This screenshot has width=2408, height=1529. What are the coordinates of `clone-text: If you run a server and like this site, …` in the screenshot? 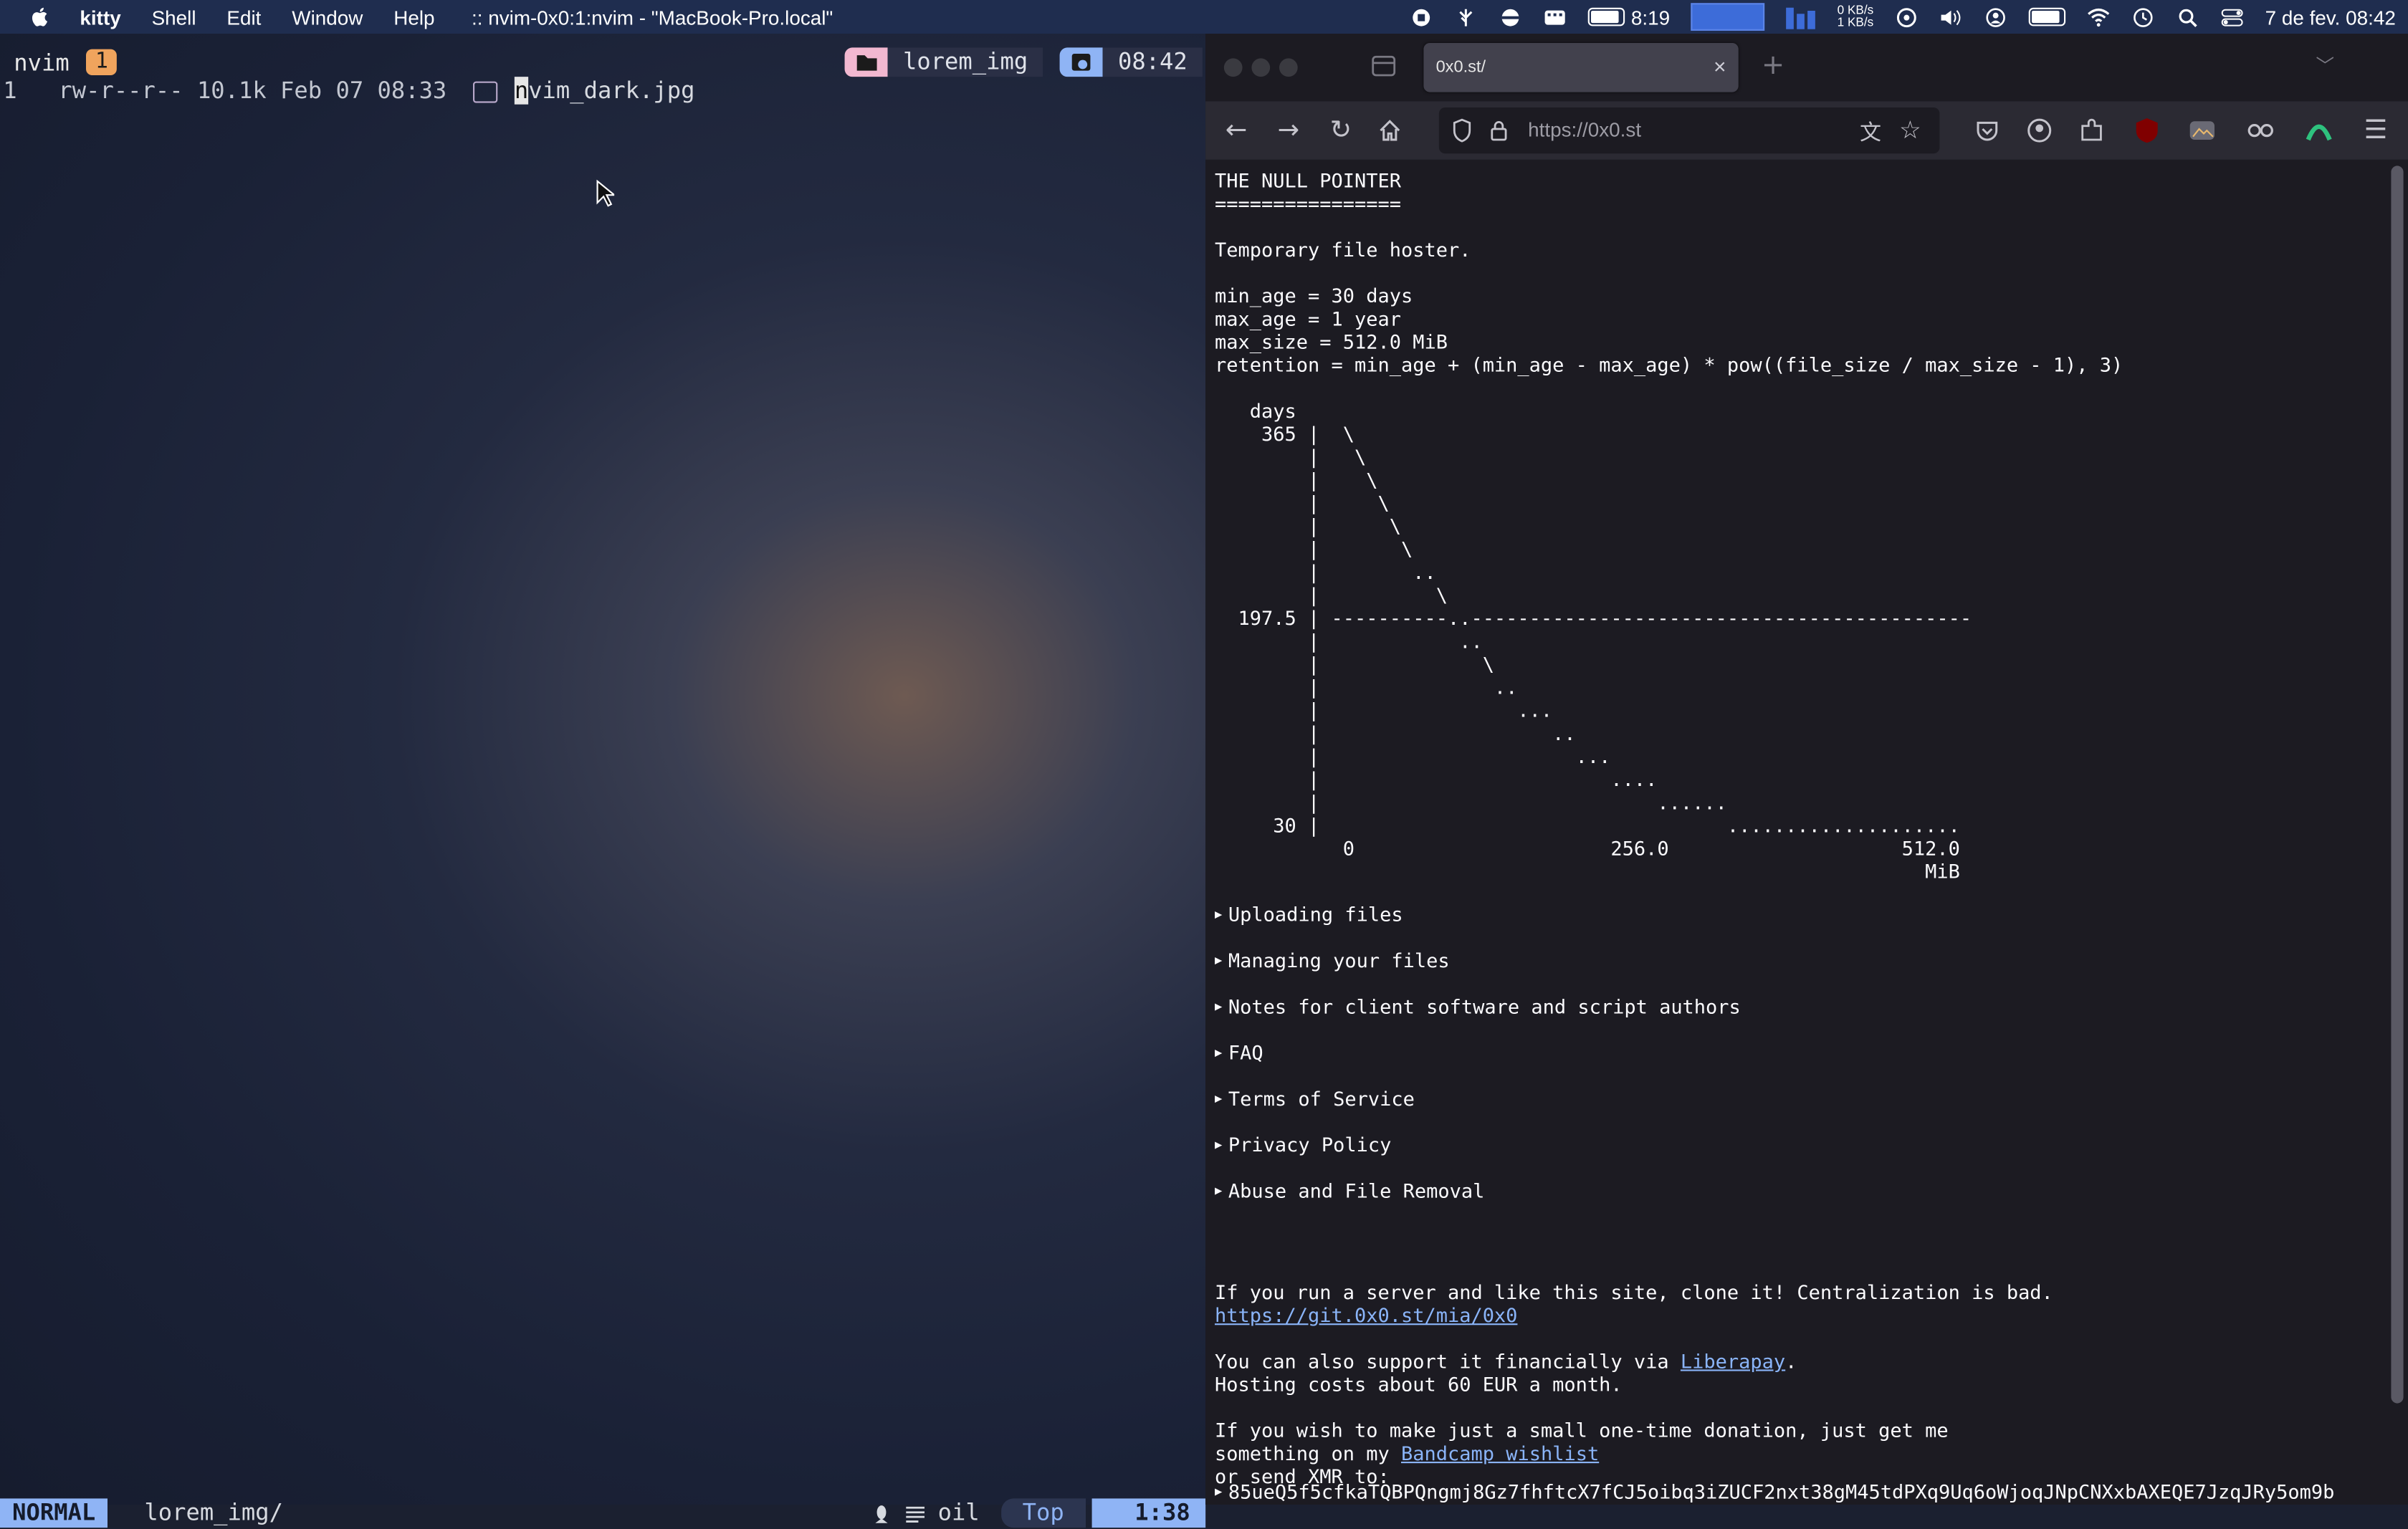 It's located at (1634, 1292).